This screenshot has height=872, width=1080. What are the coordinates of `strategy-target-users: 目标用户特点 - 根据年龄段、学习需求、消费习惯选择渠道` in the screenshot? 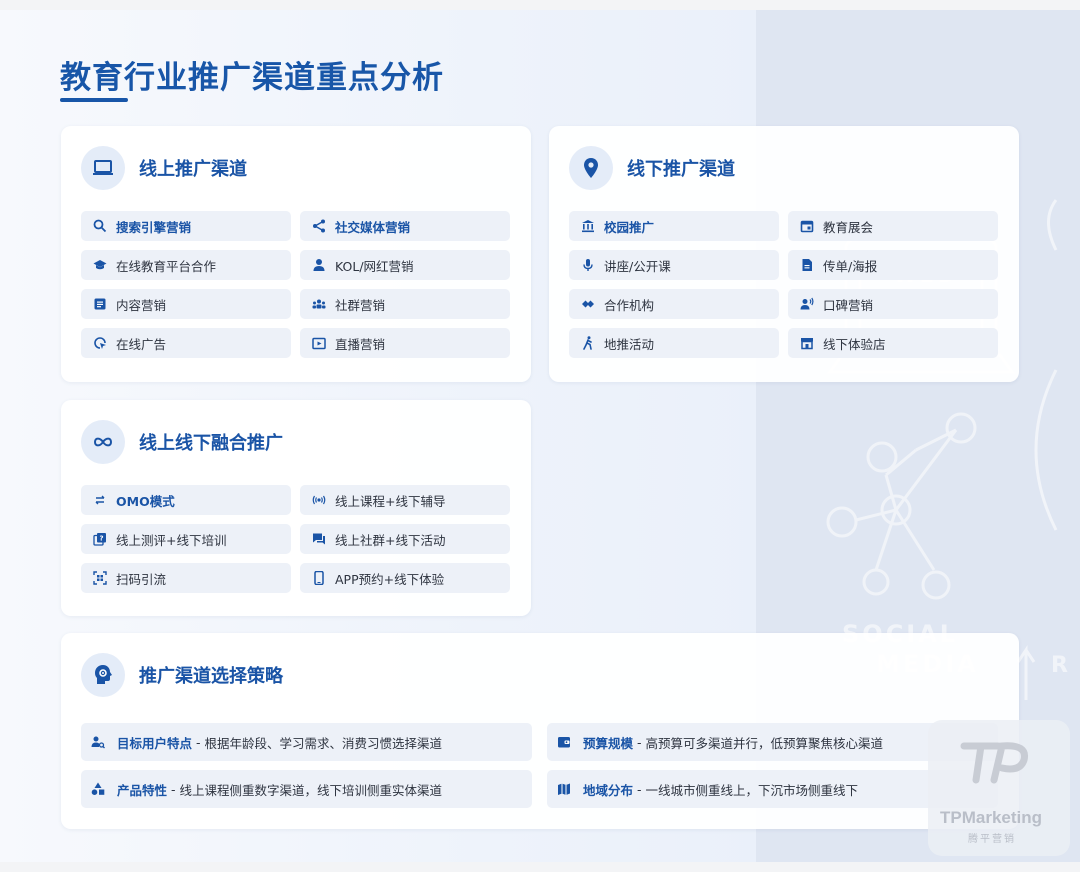 It's located at (306, 742).